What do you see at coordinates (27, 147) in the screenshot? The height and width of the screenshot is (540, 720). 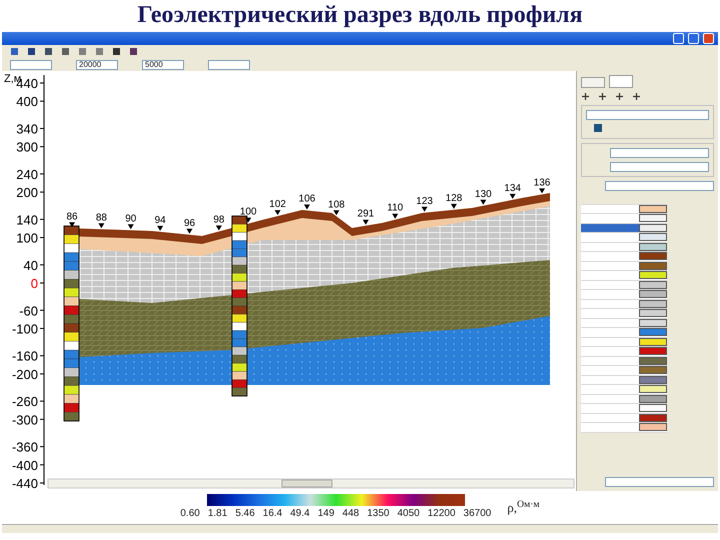 I see `axis-tick-label: 300` at bounding box center [27, 147].